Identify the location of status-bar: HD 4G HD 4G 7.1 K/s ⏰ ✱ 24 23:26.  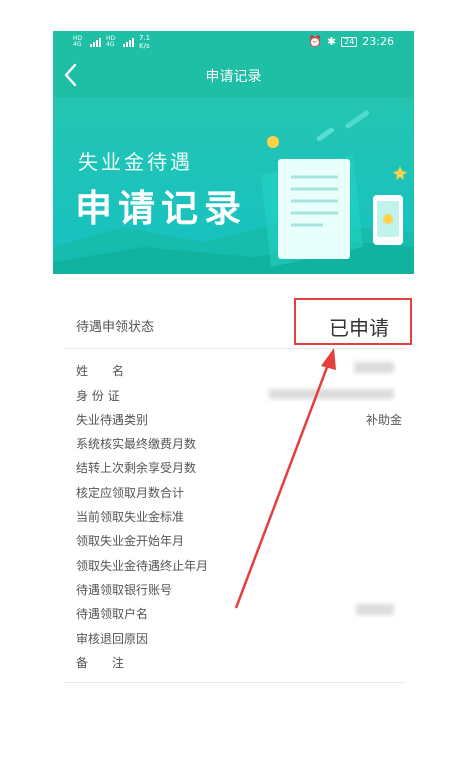
(233, 42).